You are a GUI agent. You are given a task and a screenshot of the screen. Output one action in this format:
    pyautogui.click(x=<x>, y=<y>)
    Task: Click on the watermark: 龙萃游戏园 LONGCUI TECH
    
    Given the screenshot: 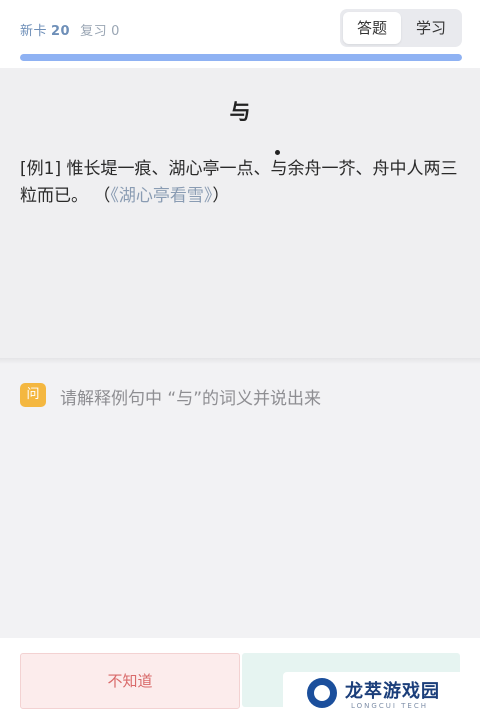 What is the action you would take?
    pyautogui.click(x=378, y=695)
    